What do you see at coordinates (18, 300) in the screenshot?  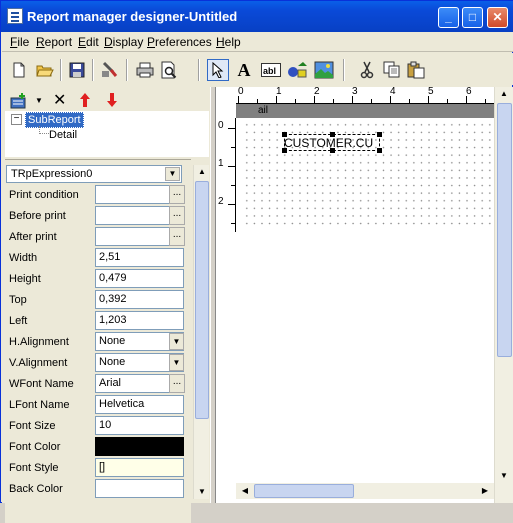 I see `property-label: Top` at bounding box center [18, 300].